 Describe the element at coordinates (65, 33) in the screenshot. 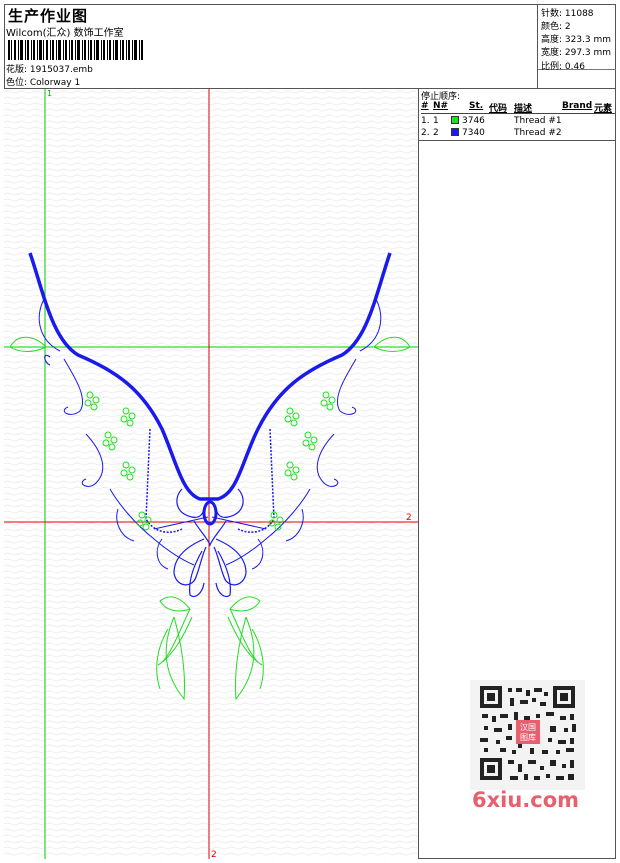

I see `studio-subtitle: Wilcom(汇众) 数饰工作室` at that location.